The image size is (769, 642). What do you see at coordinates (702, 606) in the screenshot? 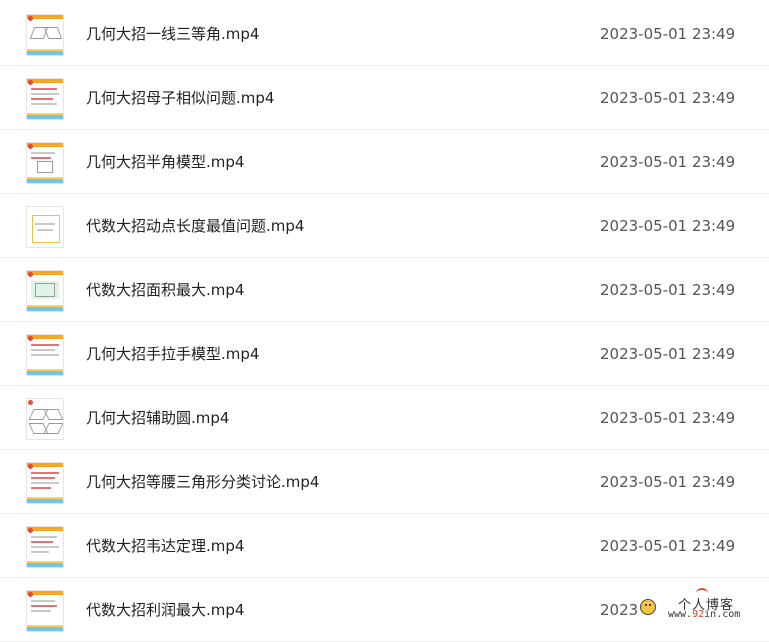
I see `watermark: 个人博客 www.92in.com` at bounding box center [702, 606].